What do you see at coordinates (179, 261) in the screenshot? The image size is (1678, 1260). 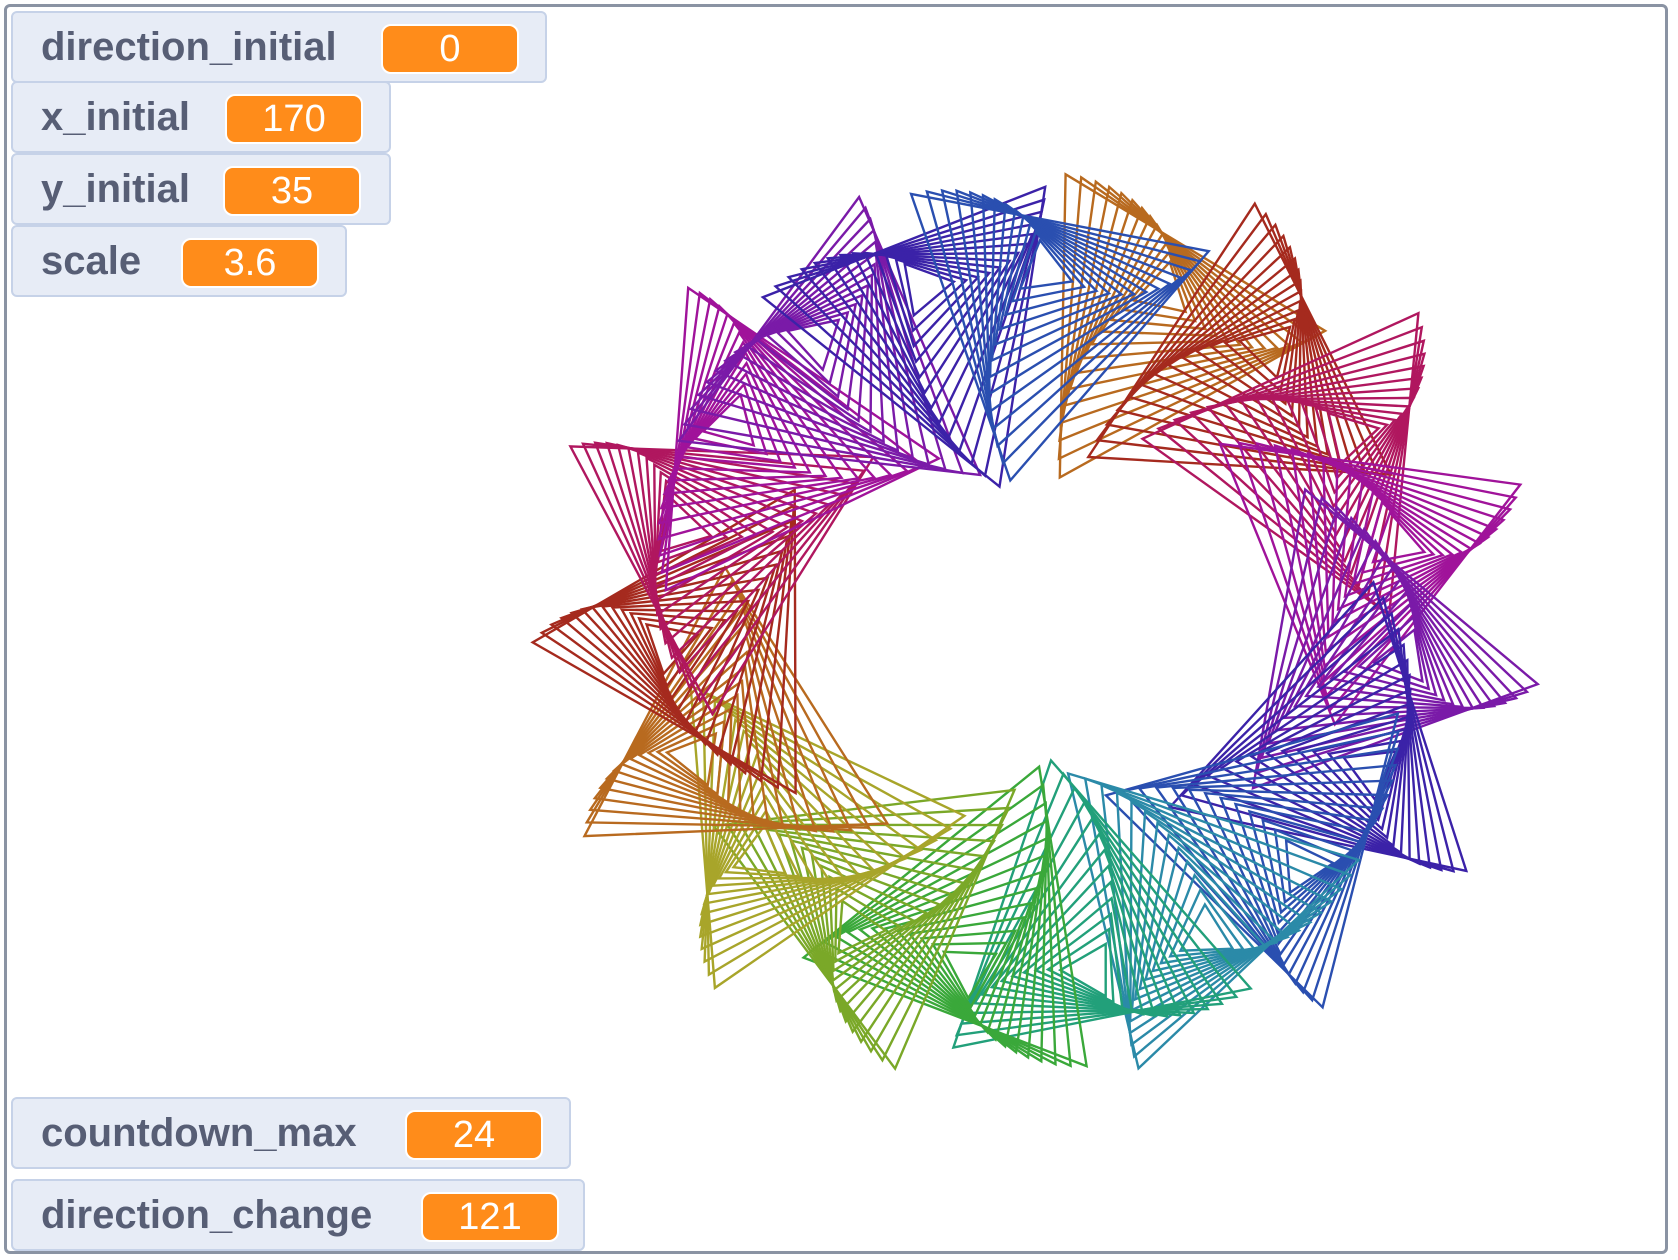 I see `monitor-scale: scale 3.6` at bounding box center [179, 261].